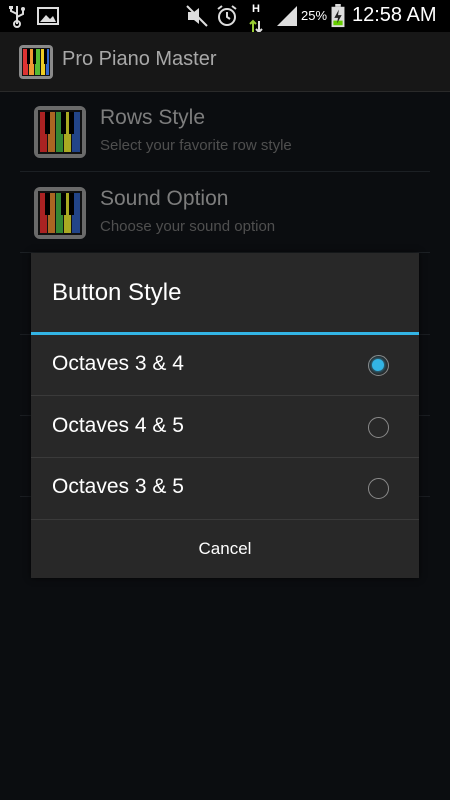 This screenshot has width=450, height=800. I want to click on action-bar: Pro Piano Master, so click(225, 62).